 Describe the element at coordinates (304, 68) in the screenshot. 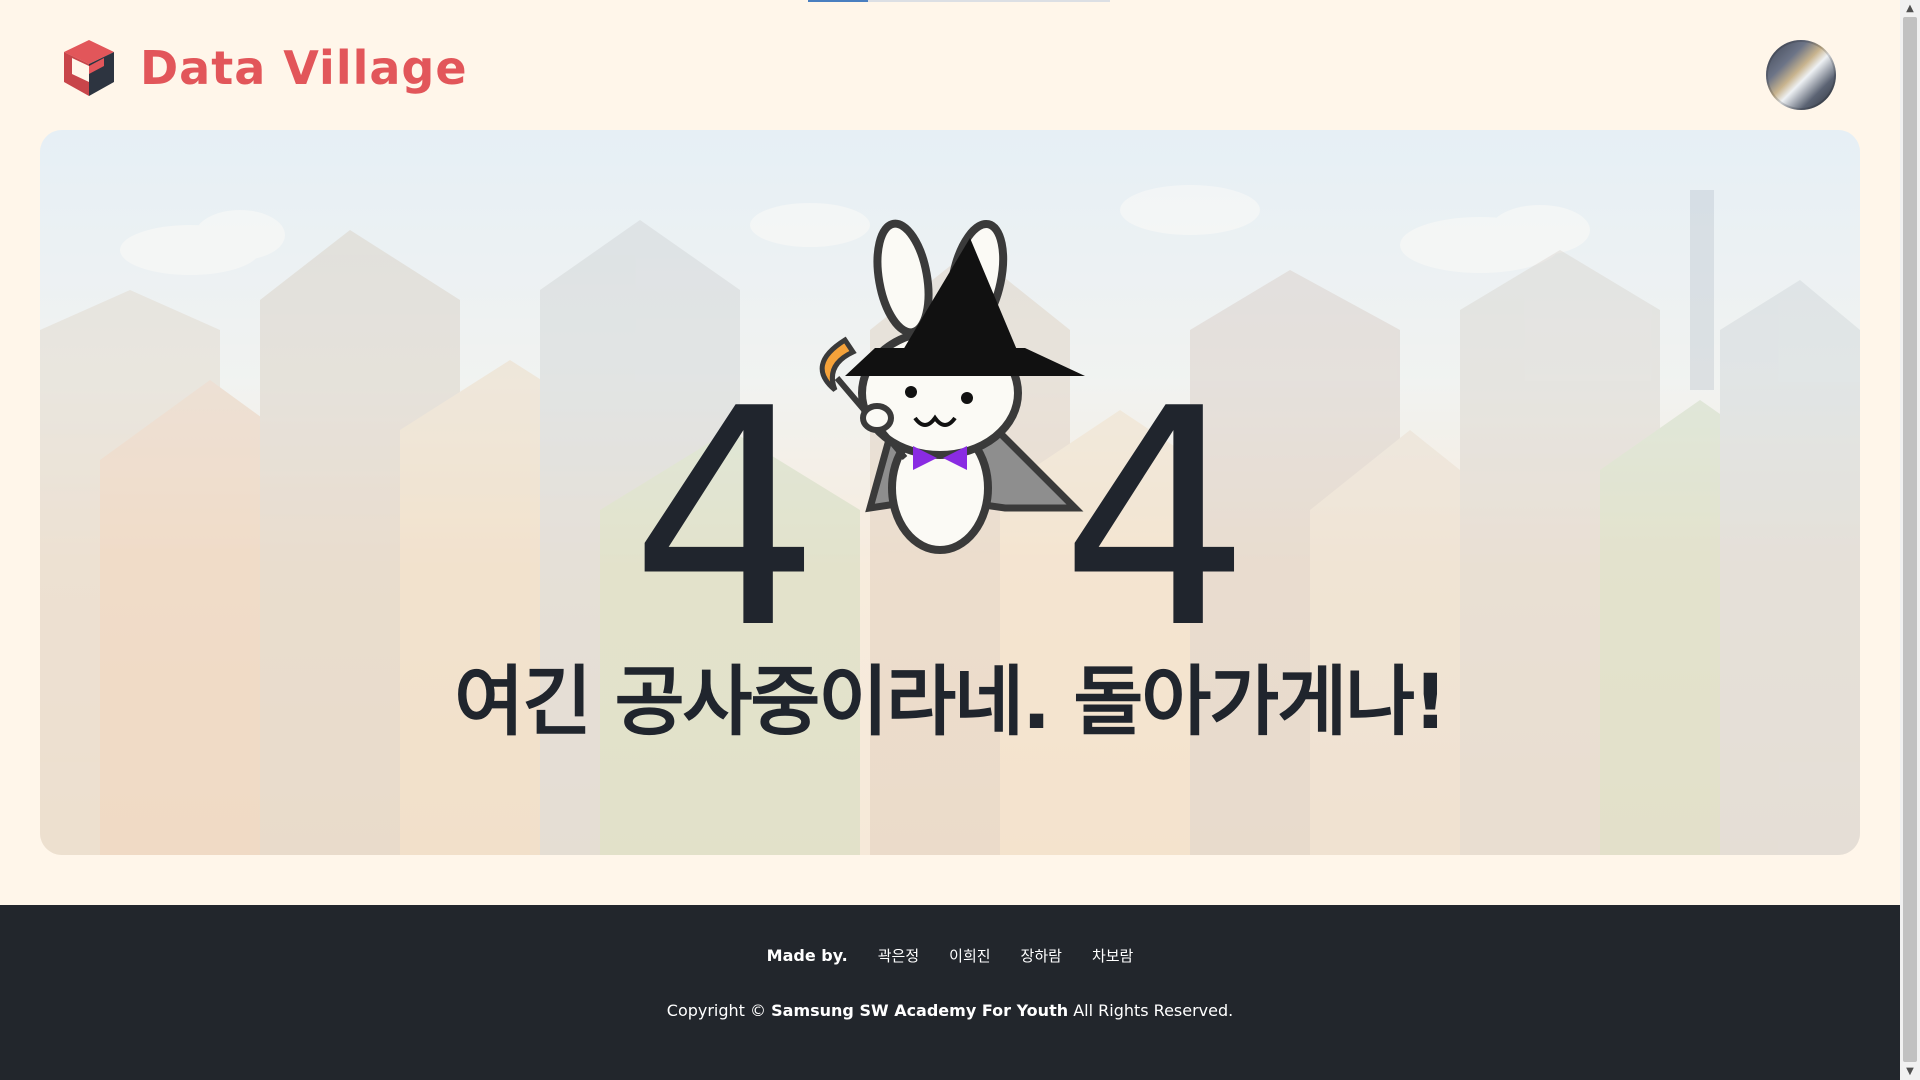

I see `brand-name: Data Village` at that location.